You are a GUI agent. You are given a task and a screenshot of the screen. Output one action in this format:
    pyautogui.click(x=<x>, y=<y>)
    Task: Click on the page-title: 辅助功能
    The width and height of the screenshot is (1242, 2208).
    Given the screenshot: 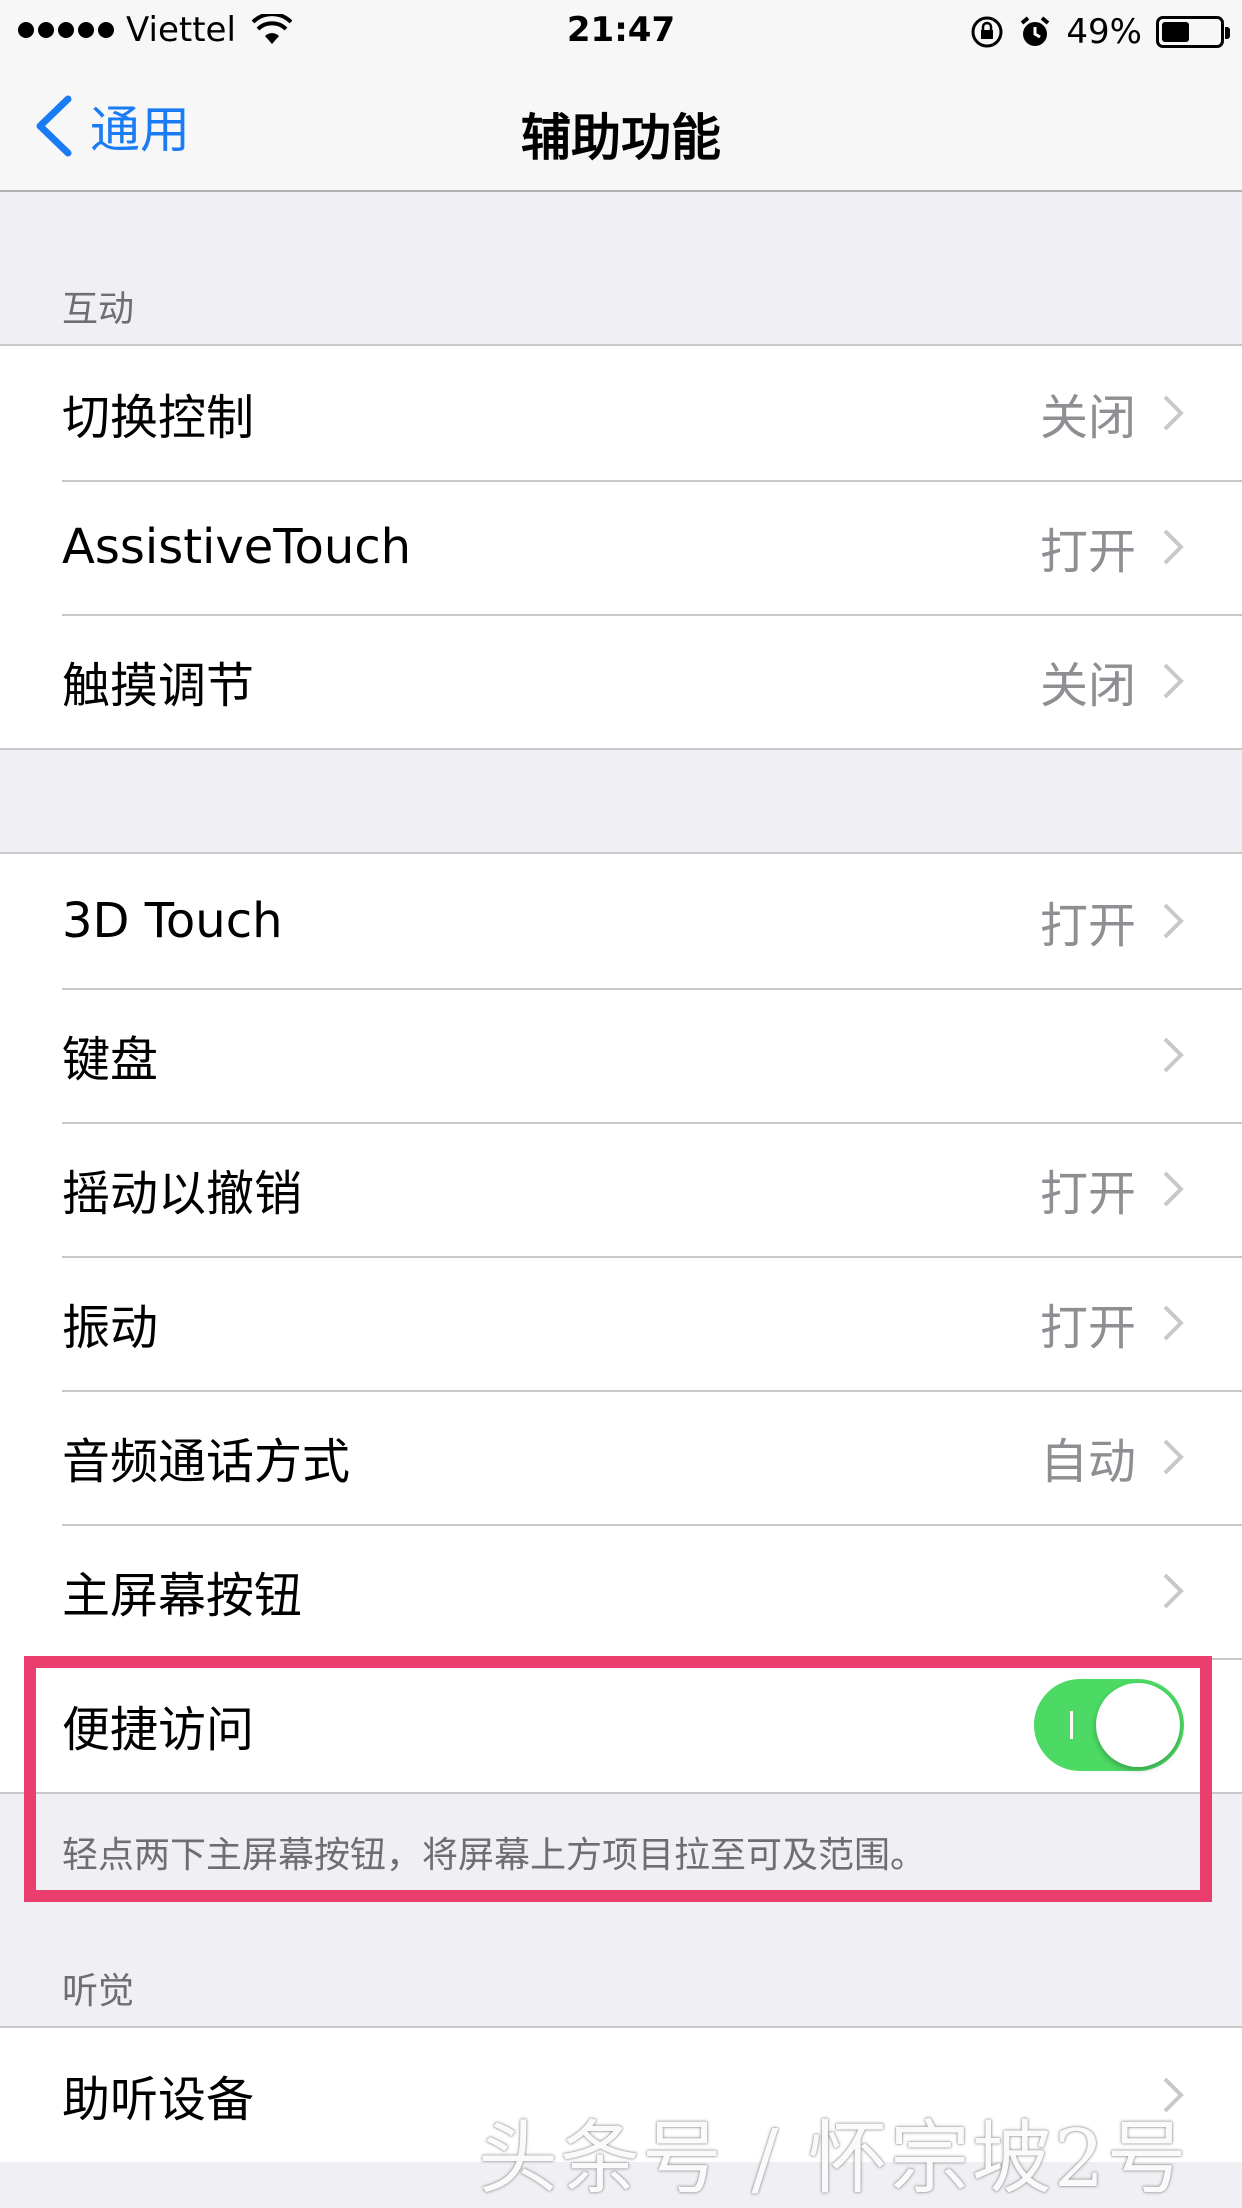 What is the action you would take?
    pyautogui.click(x=621, y=138)
    